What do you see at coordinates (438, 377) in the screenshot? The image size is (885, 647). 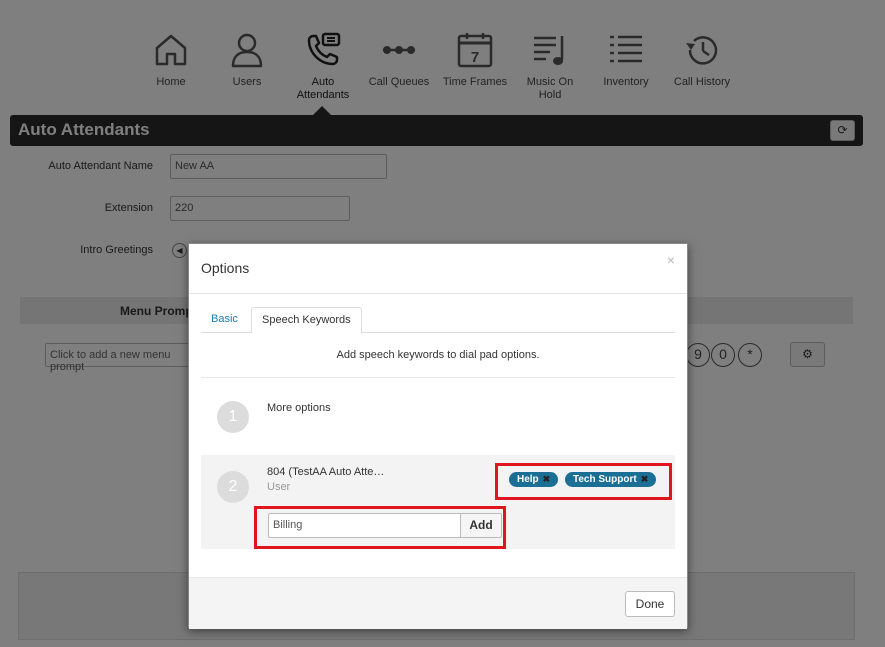 I see `divider` at bounding box center [438, 377].